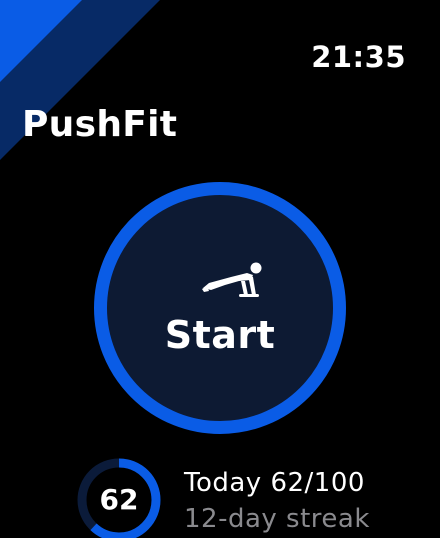  Describe the element at coordinates (220, 335) in the screenshot. I see `start-label: Start` at that location.